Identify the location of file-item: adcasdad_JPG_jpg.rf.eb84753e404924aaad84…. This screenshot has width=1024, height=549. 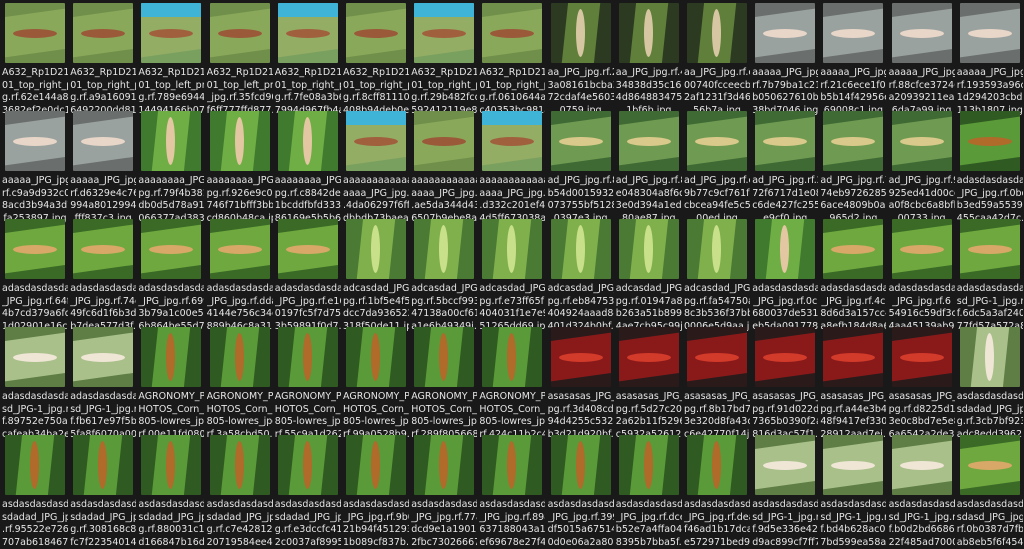
(581, 272).